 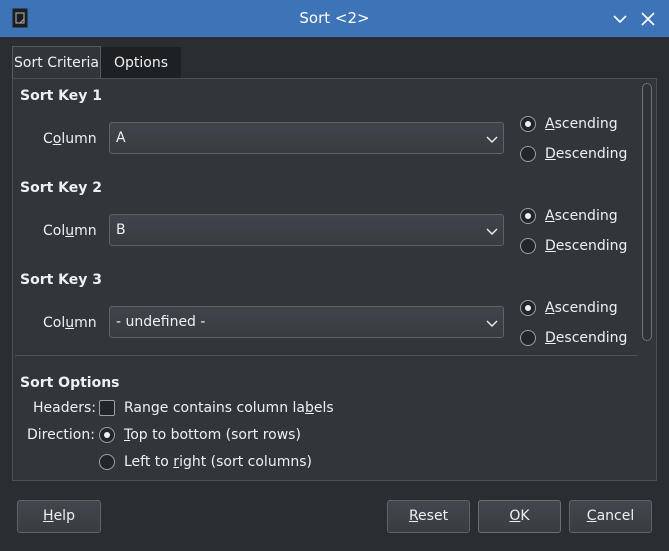 What do you see at coordinates (581, 216) in the screenshot?
I see `sort-key-2-ascending-label: Ascending` at bounding box center [581, 216].